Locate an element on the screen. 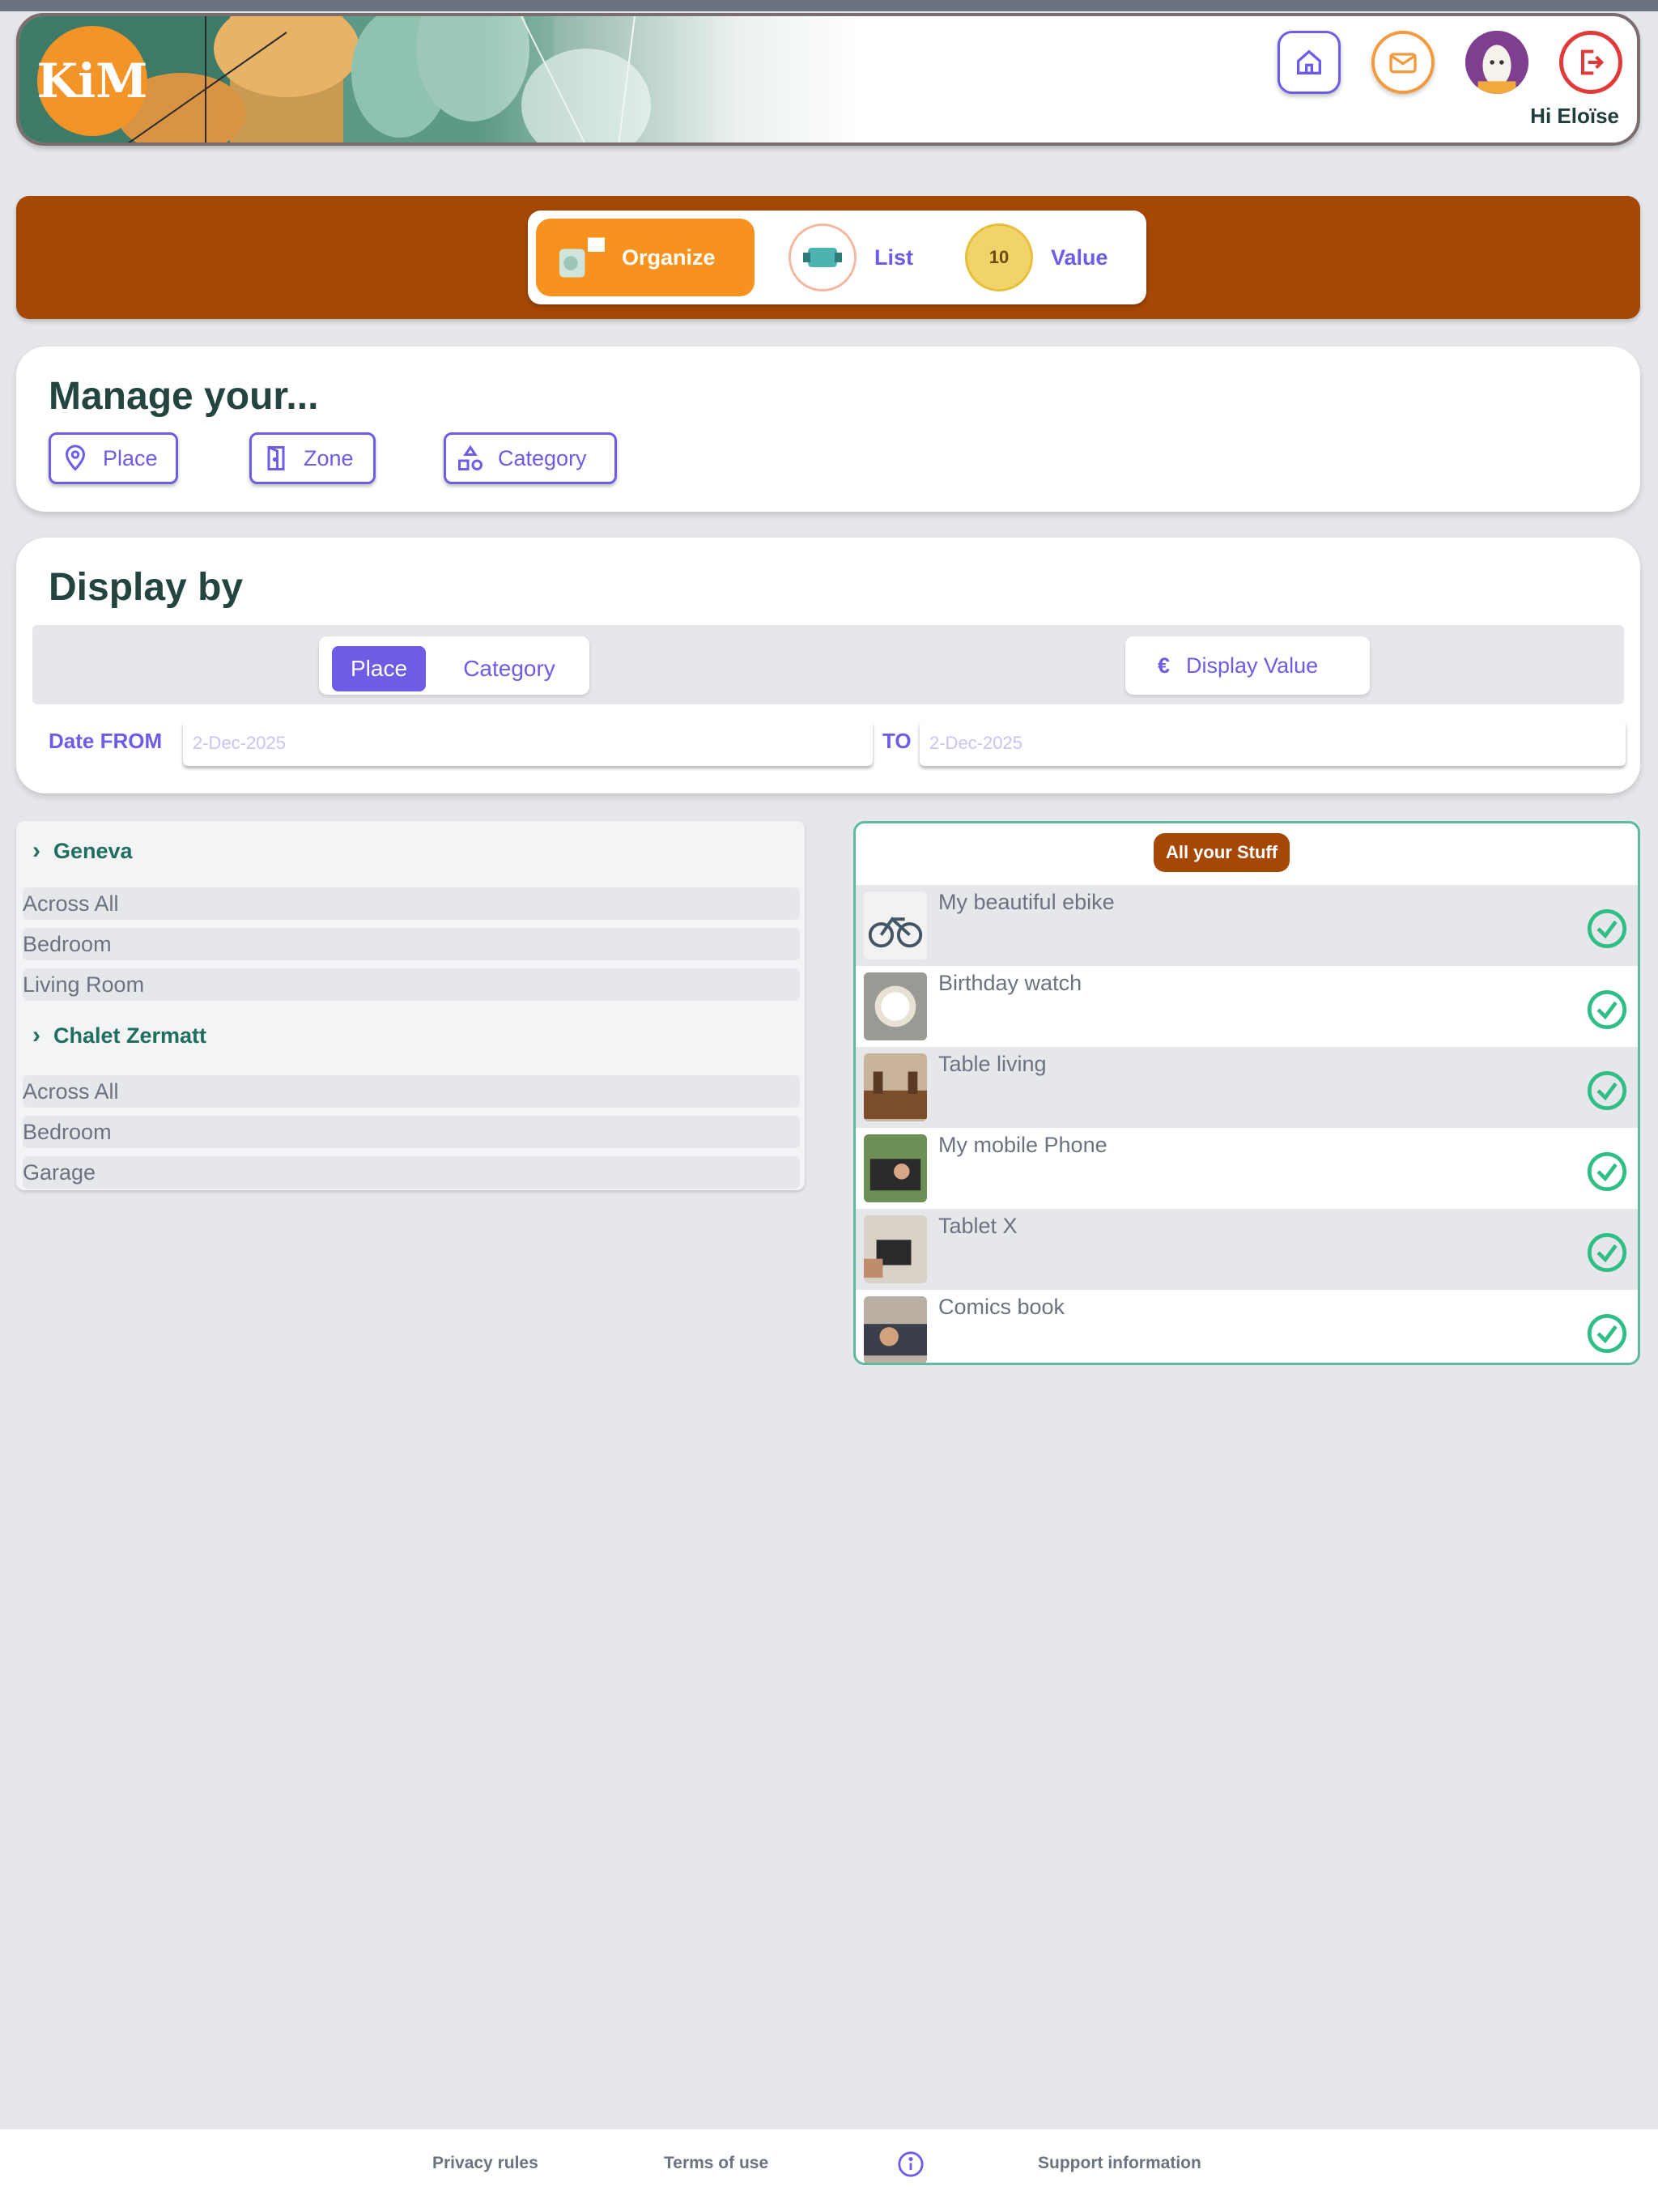  map-pin-icon is located at coordinates (75, 458).